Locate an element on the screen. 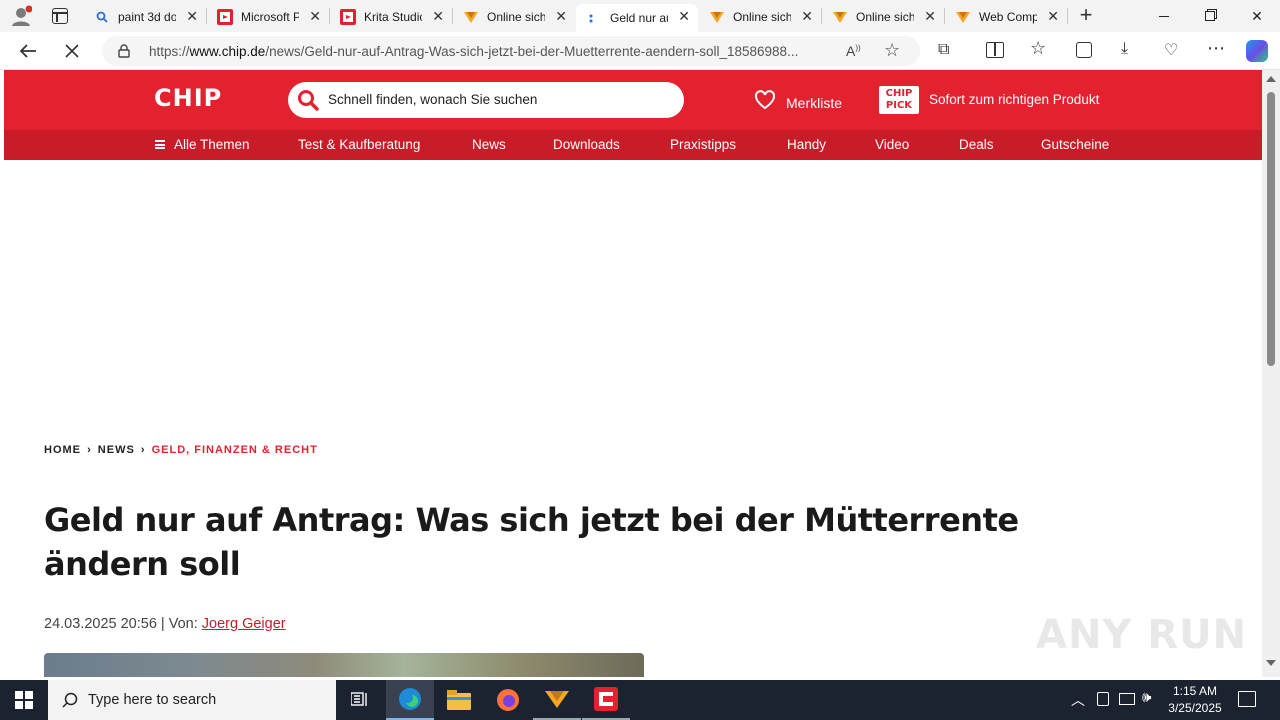 The width and height of the screenshot is (1280, 720). scrollbar-thumb is located at coordinates (1271, 229).